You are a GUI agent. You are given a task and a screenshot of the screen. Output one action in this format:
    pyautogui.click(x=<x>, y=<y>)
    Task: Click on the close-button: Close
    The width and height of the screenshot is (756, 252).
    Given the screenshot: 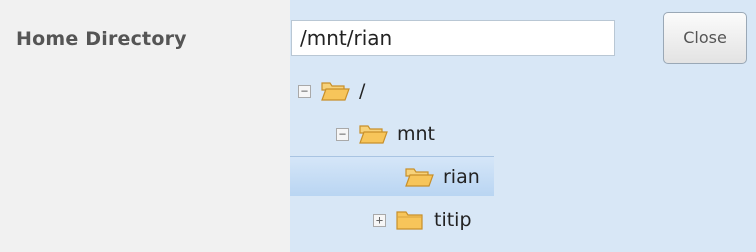 What is the action you would take?
    pyautogui.click(x=705, y=38)
    